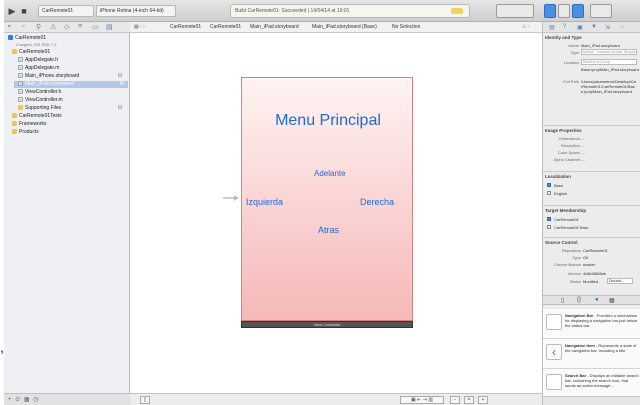  What do you see at coordinates (607, 27) in the screenshot?
I see `size-inspector-icon: ⇲` at bounding box center [607, 27].